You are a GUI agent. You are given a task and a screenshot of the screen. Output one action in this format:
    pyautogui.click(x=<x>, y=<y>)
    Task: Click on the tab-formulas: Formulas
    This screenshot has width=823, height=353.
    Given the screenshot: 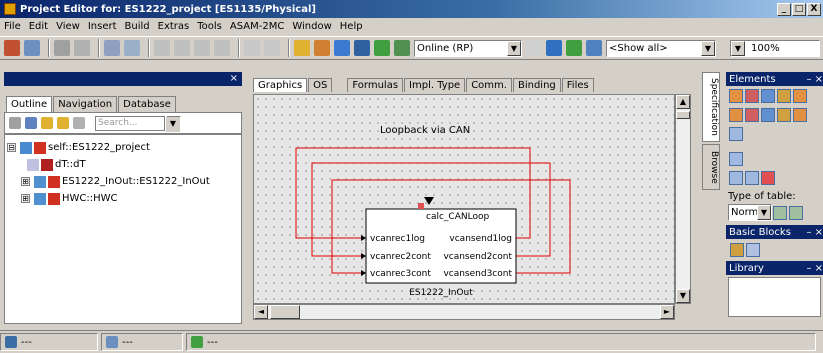 What is the action you would take?
    pyautogui.click(x=375, y=85)
    